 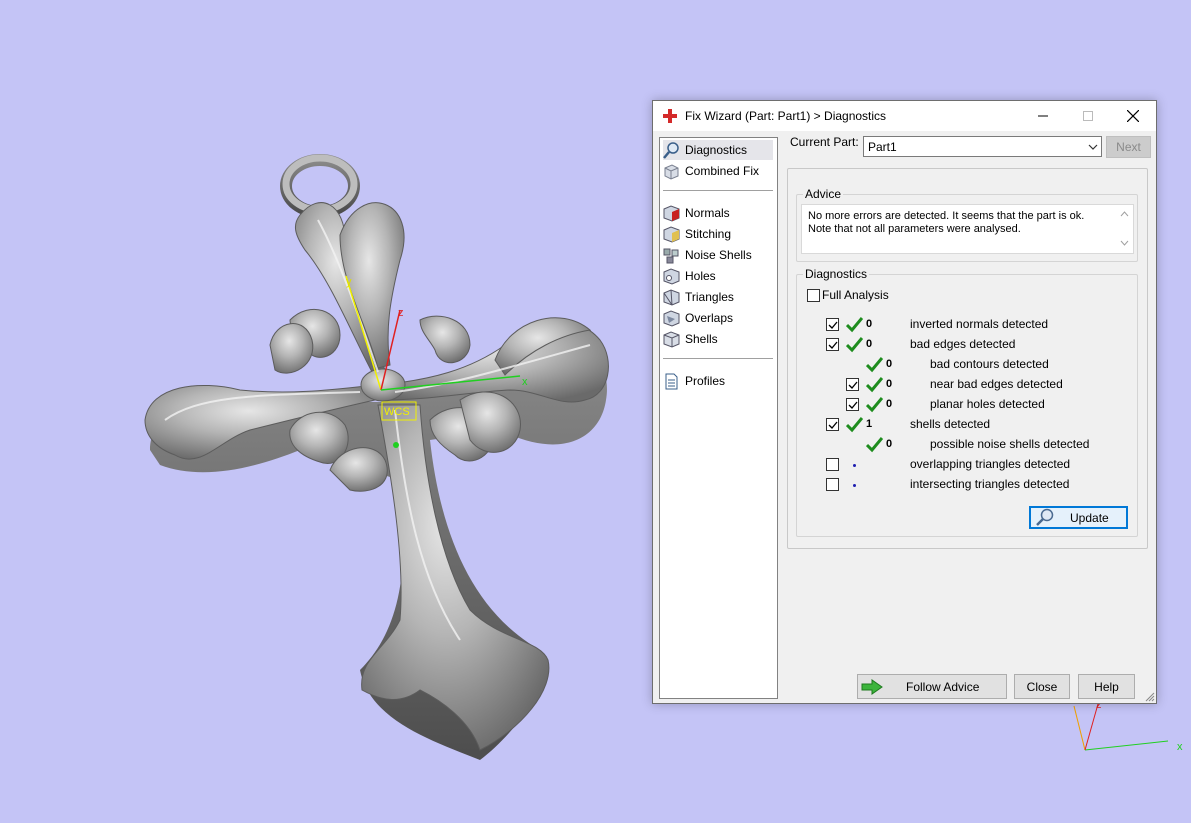 I want to click on nav-label: Shells, so click(x=701, y=339).